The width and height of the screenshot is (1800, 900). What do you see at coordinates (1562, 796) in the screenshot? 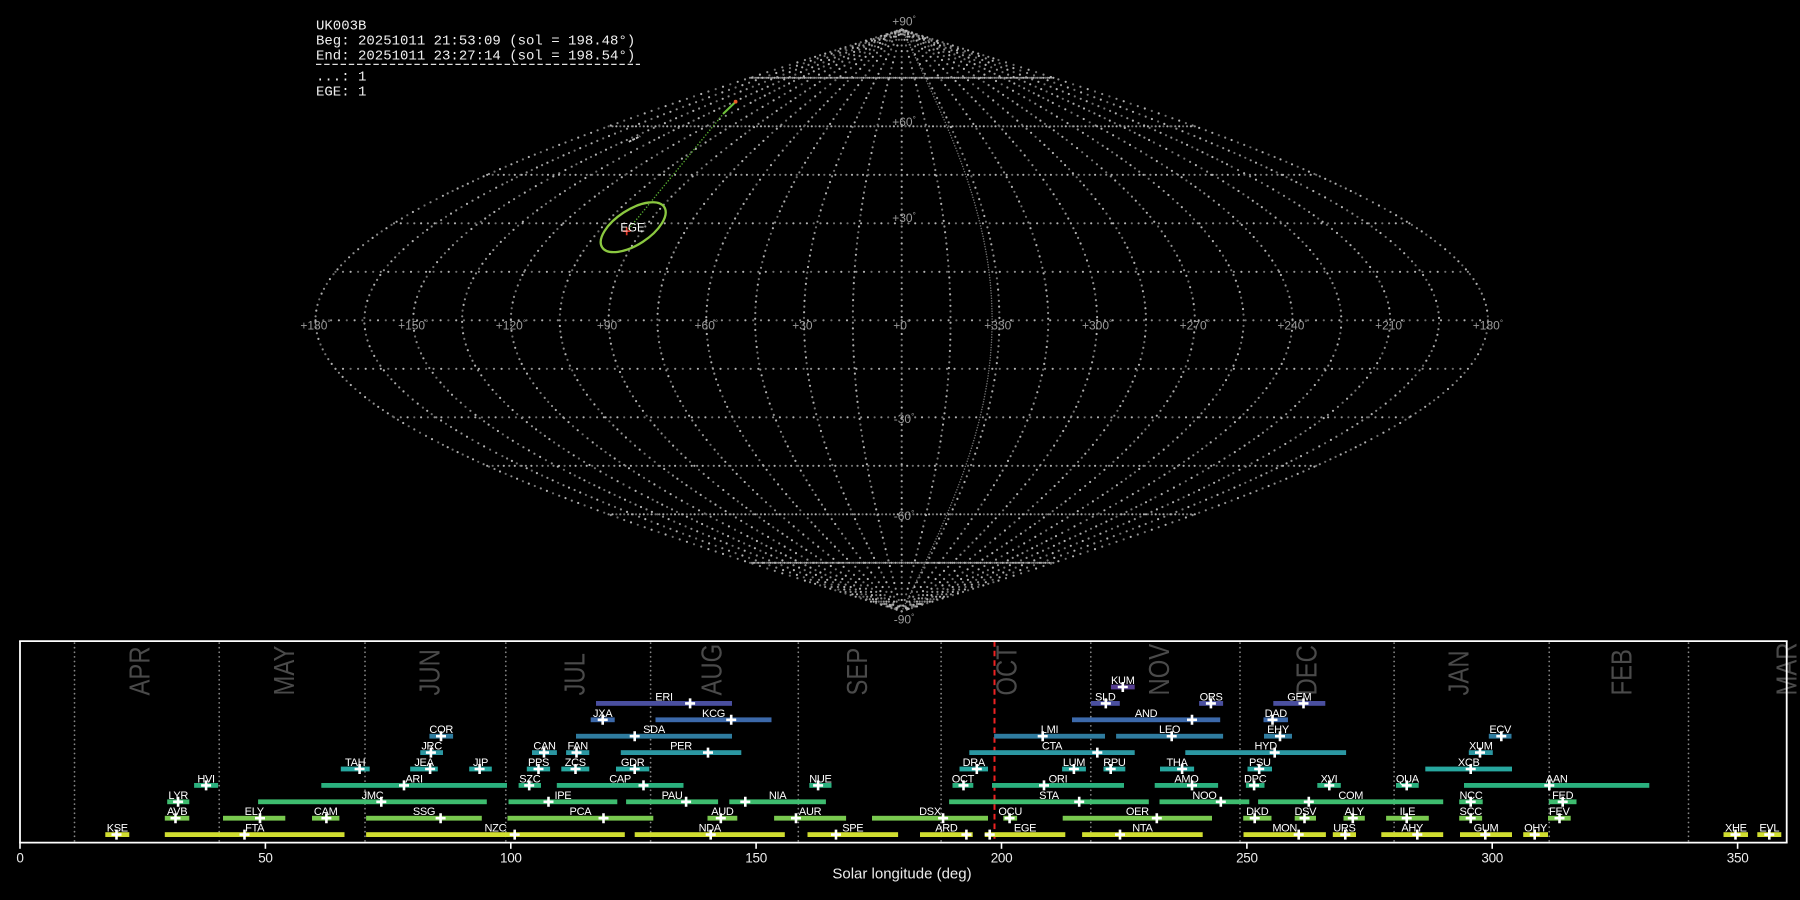
I see `svg-text: FED` at bounding box center [1562, 796].